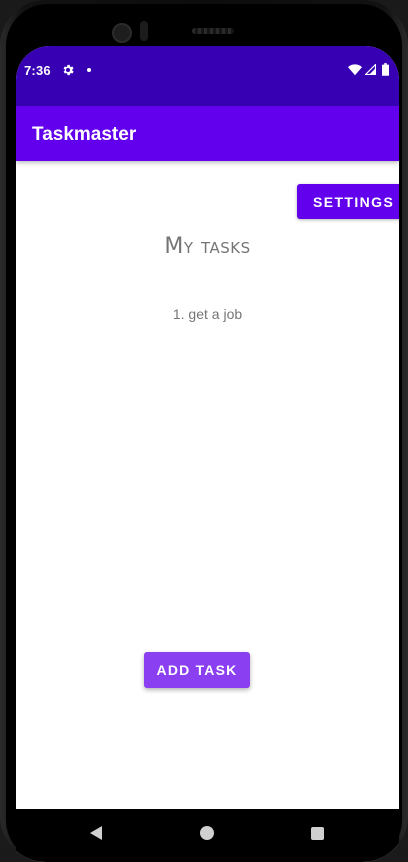 The height and width of the screenshot is (862, 408). What do you see at coordinates (207, 246) in the screenshot?
I see `page-title: My tasks` at bounding box center [207, 246].